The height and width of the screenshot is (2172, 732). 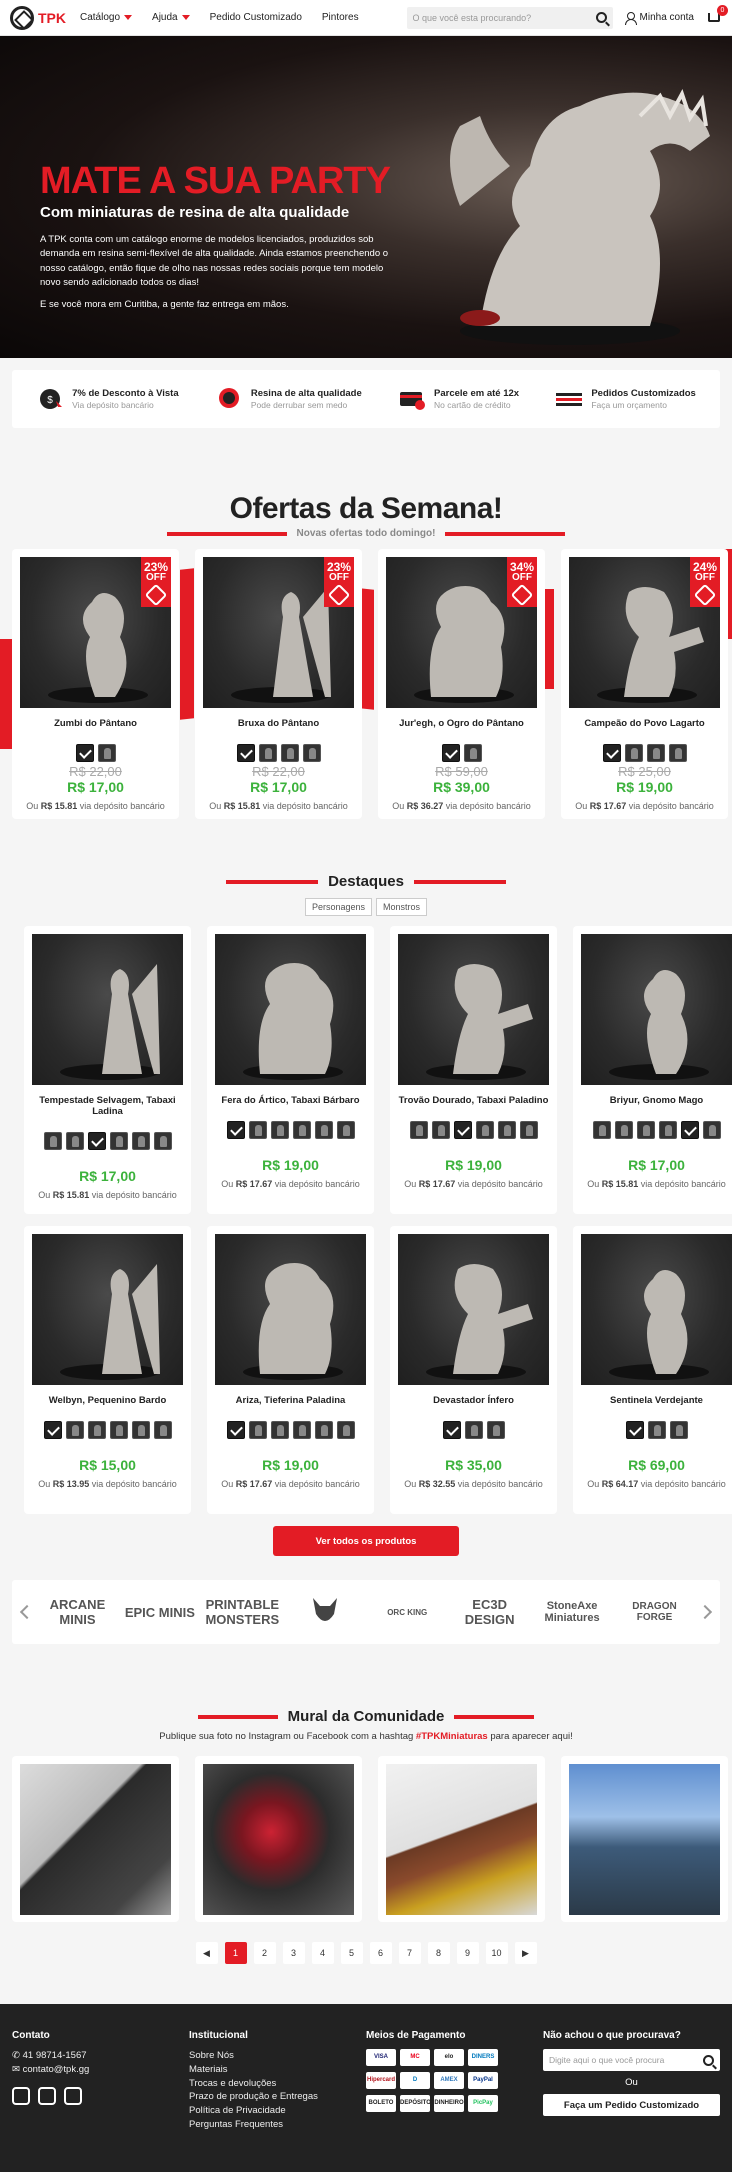 What do you see at coordinates (256, 17) in the screenshot?
I see `nav-pedido-customizado: Pedido Customizado` at bounding box center [256, 17].